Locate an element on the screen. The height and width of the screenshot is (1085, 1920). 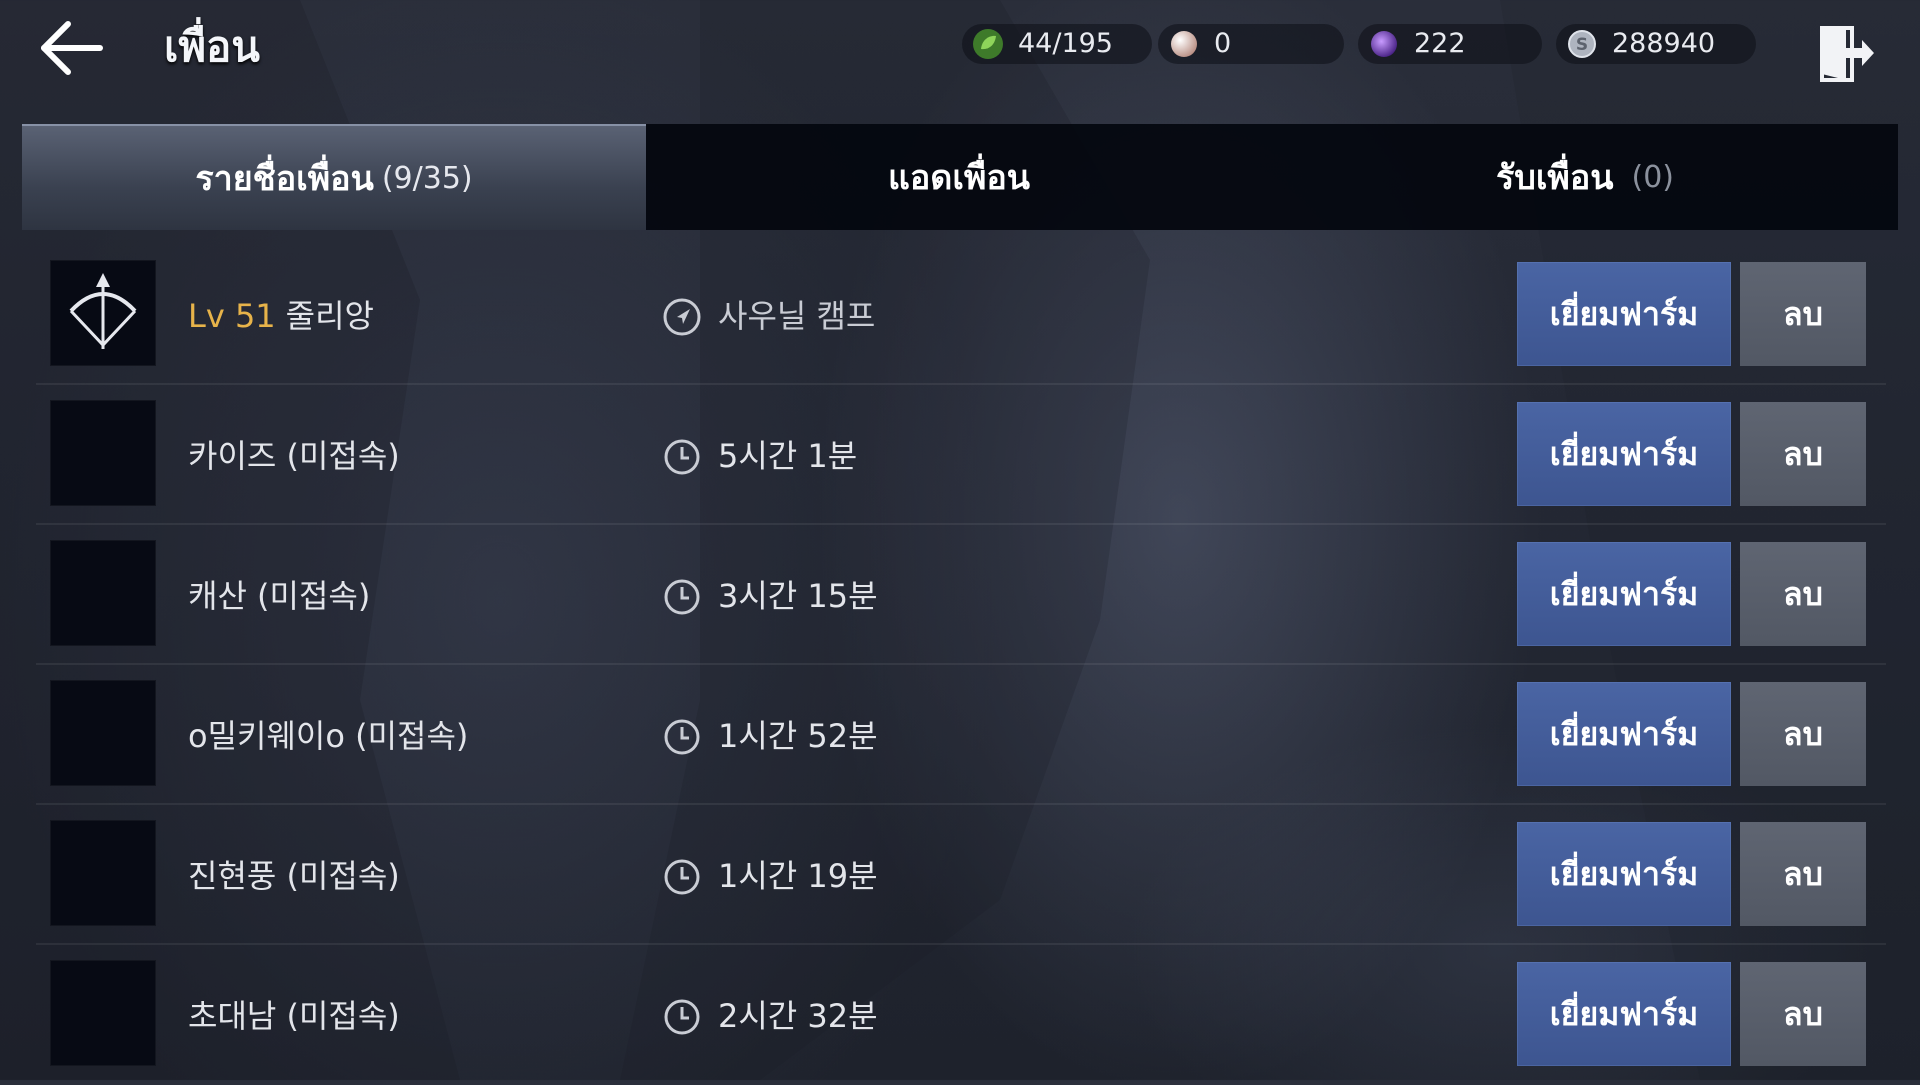
page-title: เพื่อน is located at coordinates (212, 46).